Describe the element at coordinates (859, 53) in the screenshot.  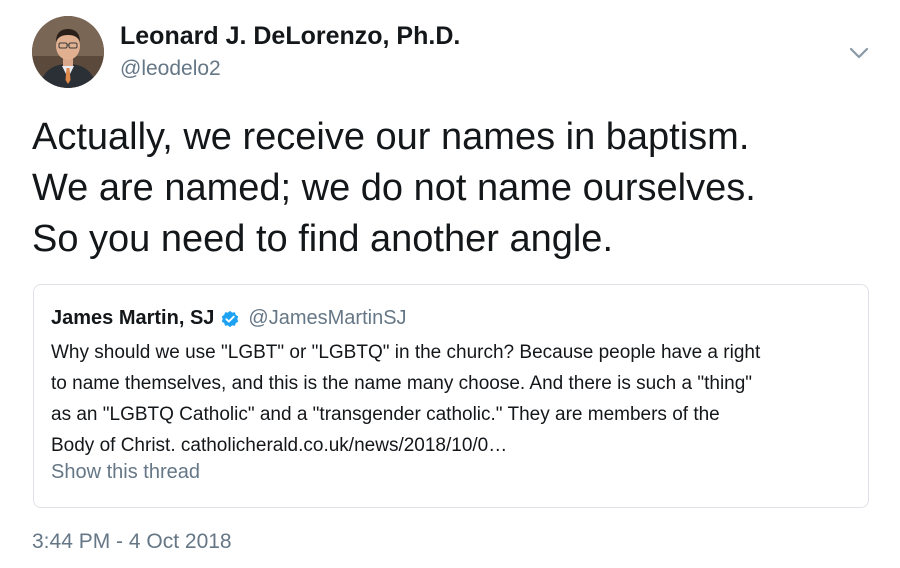
I see `chevron-down-icon` at that location.